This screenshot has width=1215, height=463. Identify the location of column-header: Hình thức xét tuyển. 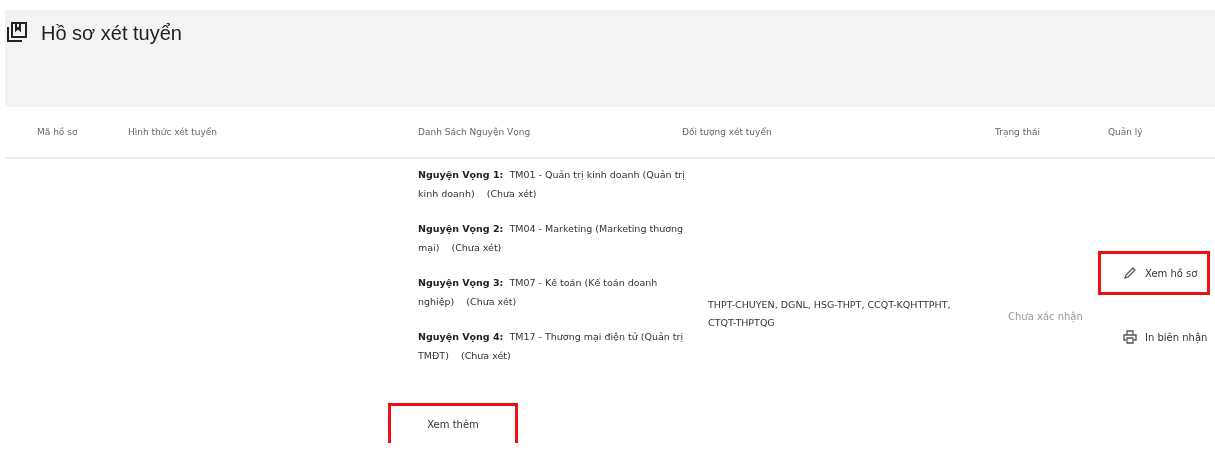
(173, 132).